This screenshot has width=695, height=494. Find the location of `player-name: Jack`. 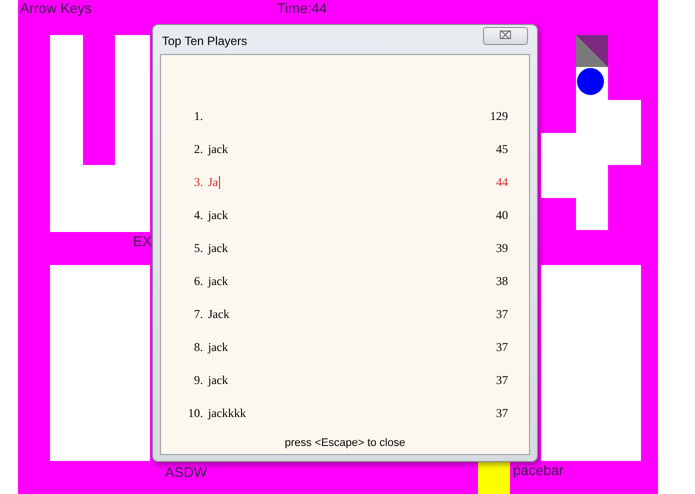

player-name: Jack is located at coordinates (219, 314).